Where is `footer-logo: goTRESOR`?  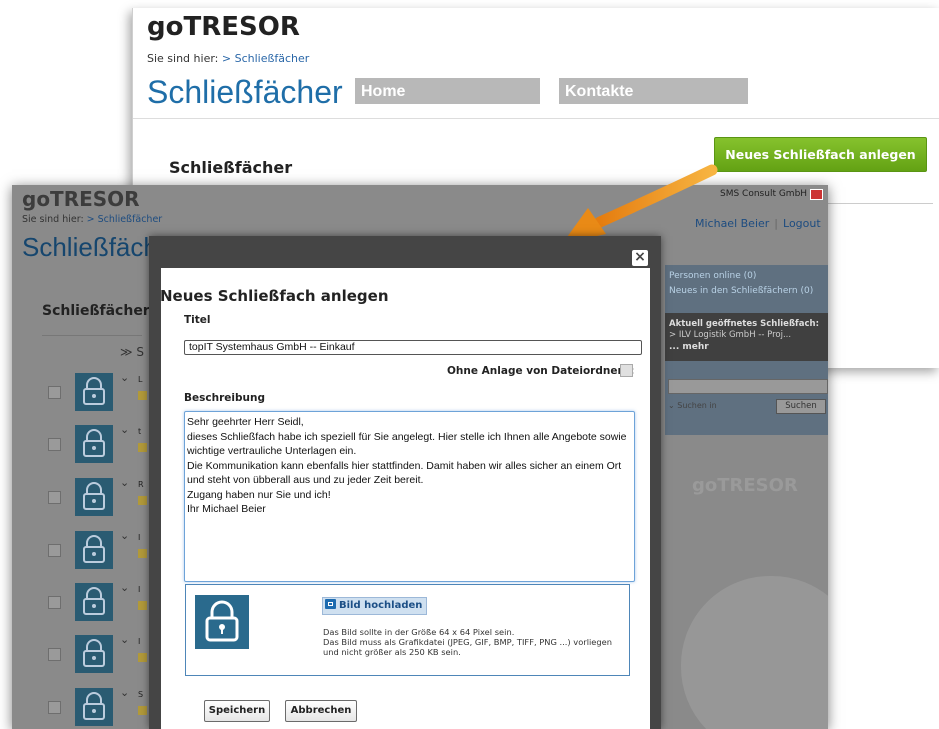 footer-logo: goTRESOR is located at coordinates (745, 485).